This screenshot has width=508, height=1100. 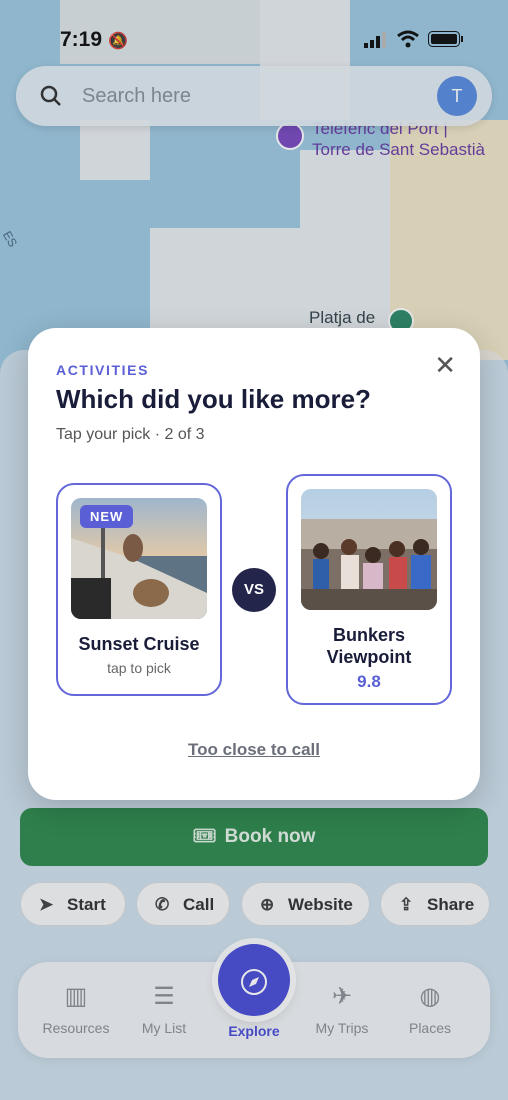 What do you see at coordinates (369, 635) in the screenshot?
I see `option-title-line1: Bunkers` at bounding box center [369, 635].